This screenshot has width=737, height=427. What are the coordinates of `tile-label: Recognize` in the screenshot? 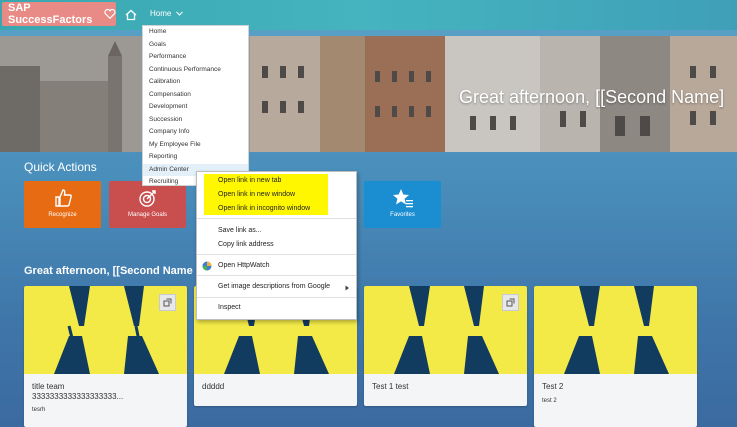 It's located at (62, 215).